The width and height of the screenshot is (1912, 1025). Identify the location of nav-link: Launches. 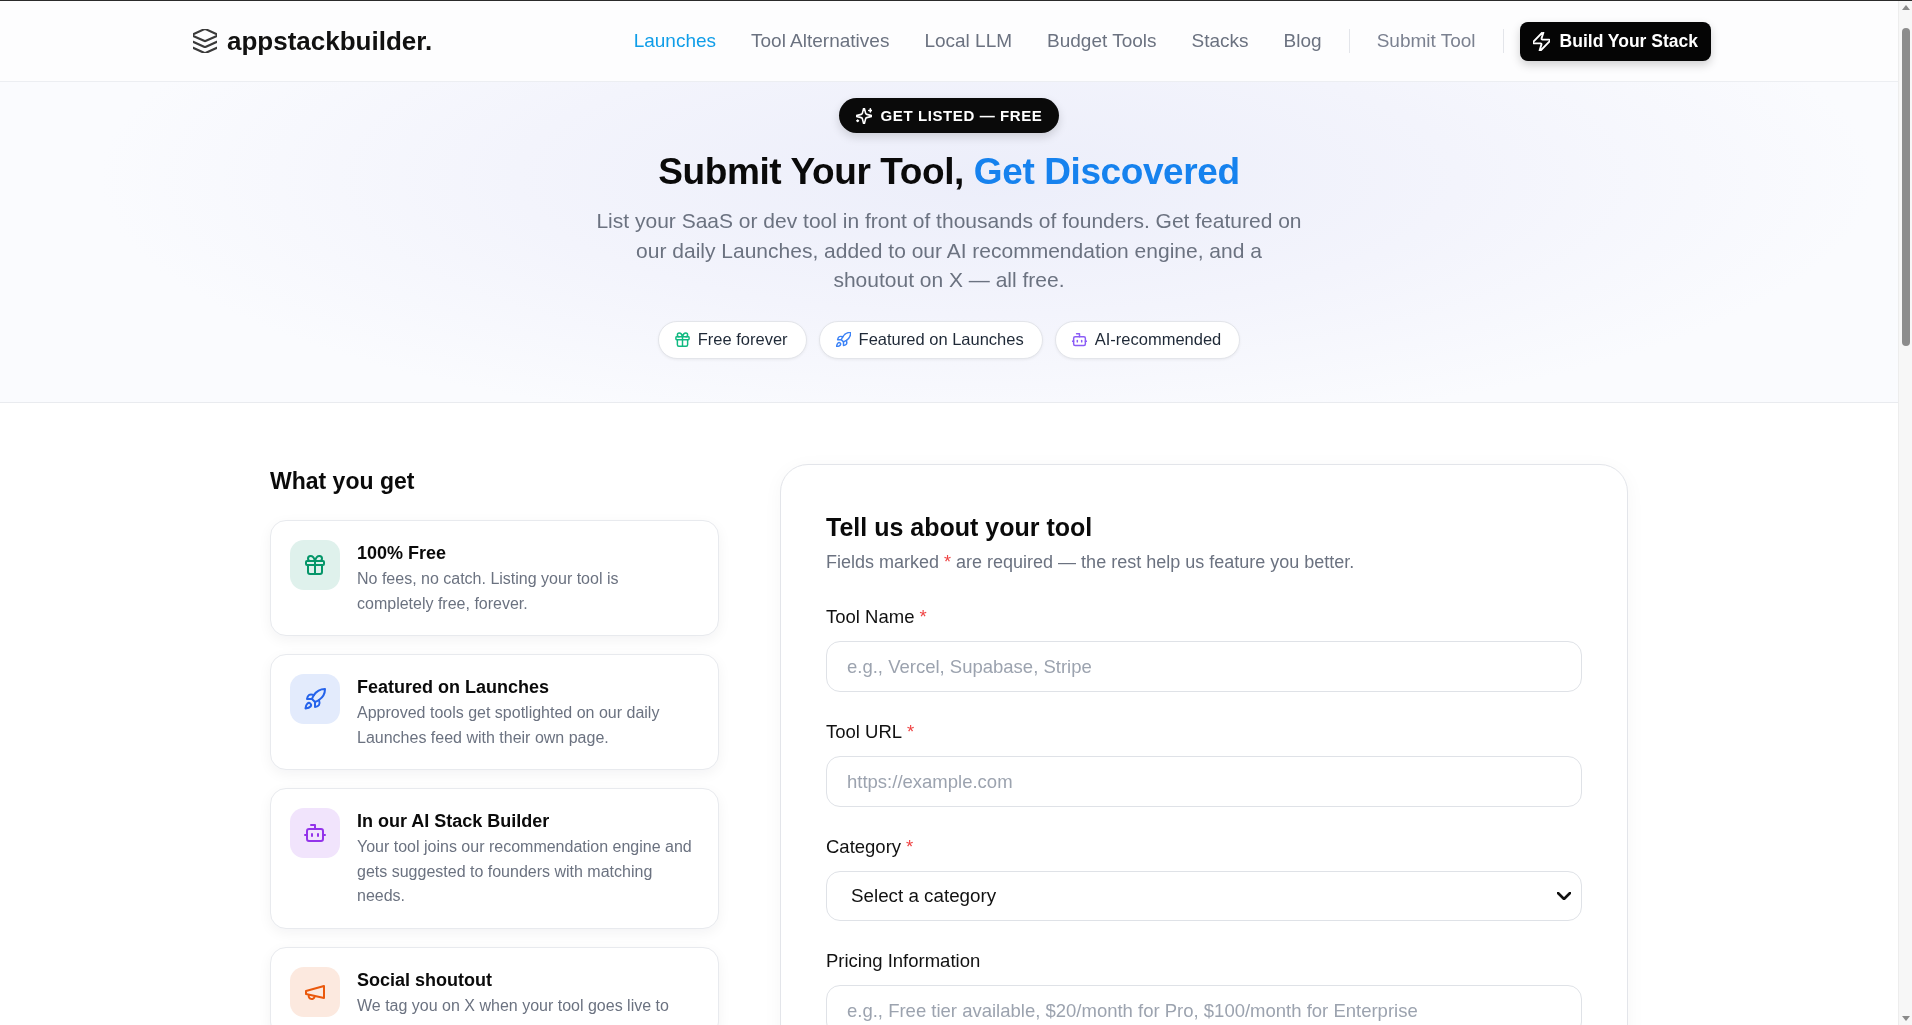
(675, 41).